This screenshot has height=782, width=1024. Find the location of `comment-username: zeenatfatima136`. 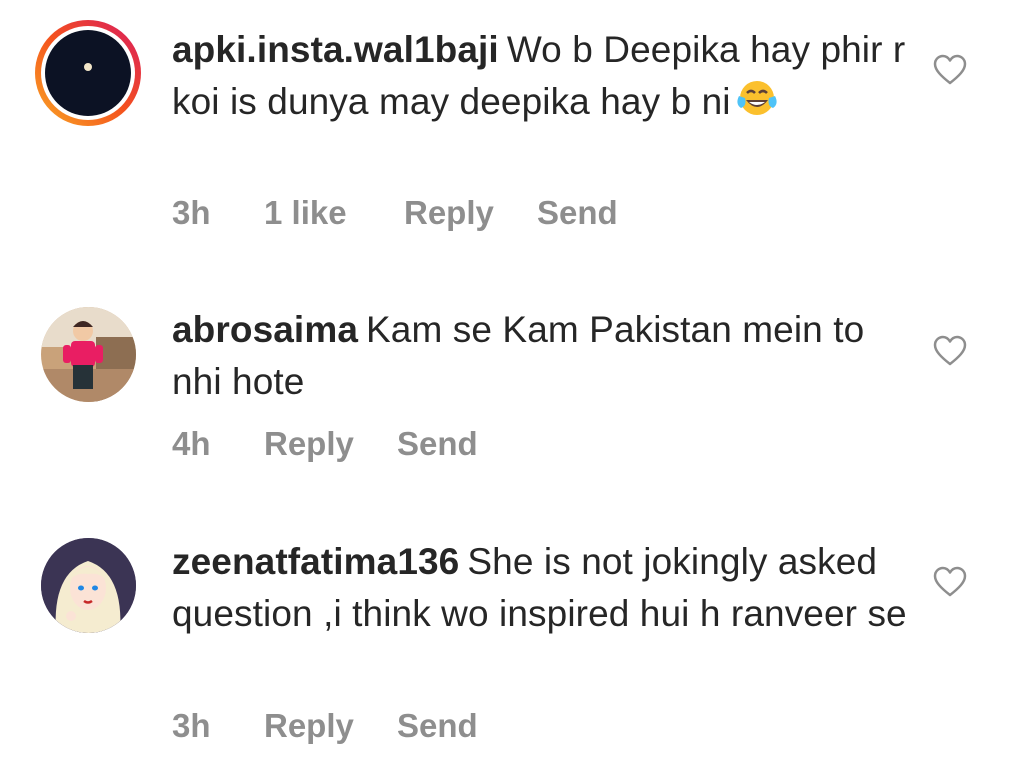

comment-username: zeenatfatima136 is located at coordinates (315, 561).